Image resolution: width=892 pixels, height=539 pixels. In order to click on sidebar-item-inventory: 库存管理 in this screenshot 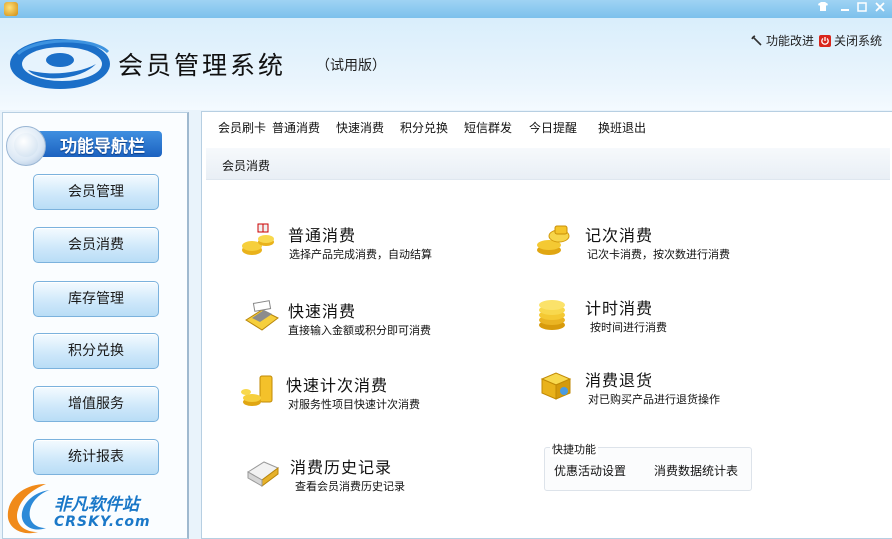, I will do `click(96, 299)`.